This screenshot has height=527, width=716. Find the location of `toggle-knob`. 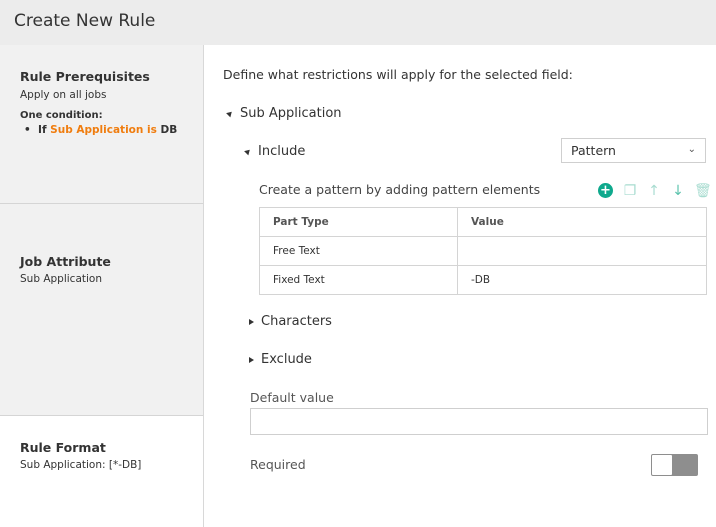

toggle-knob is located at coordinates (662, 465).